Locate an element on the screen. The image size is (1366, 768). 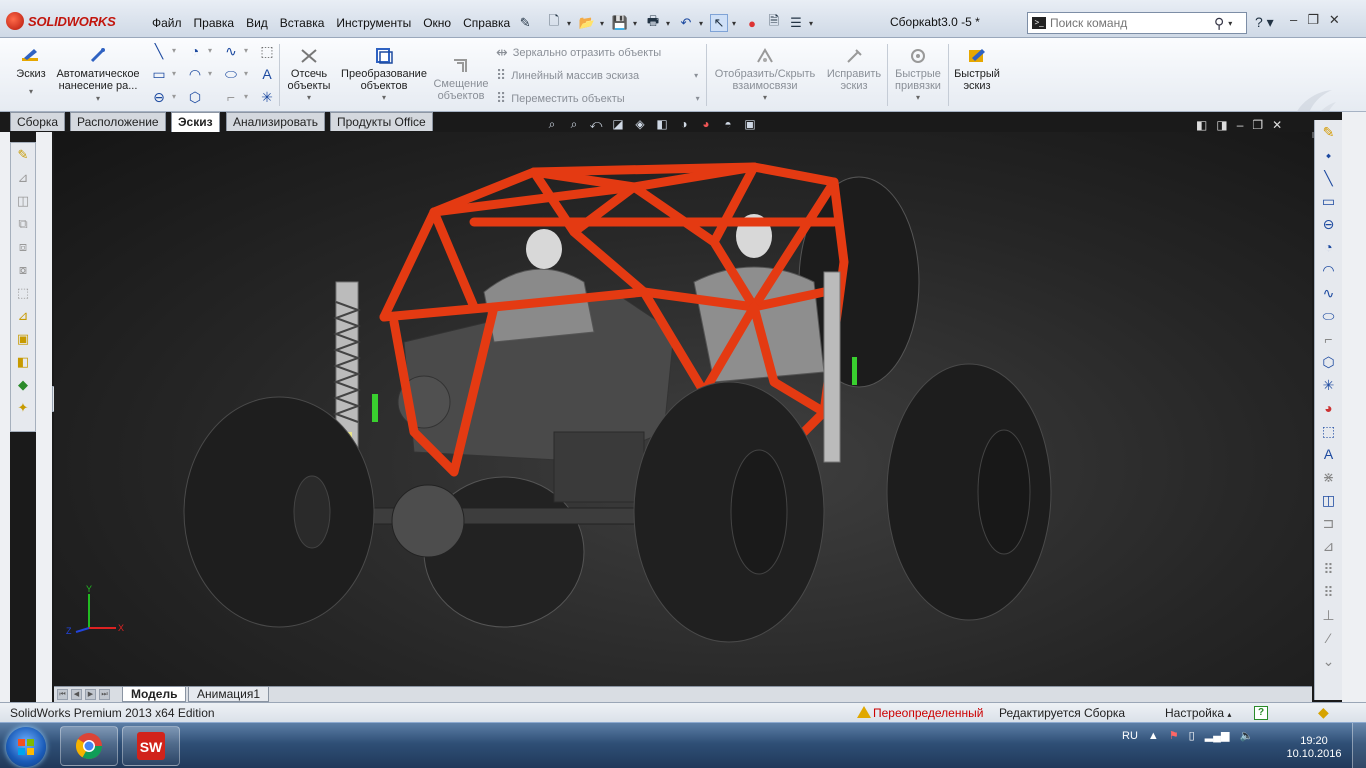
open-caret-icon: ▾ is located at coordinates (603, 23).